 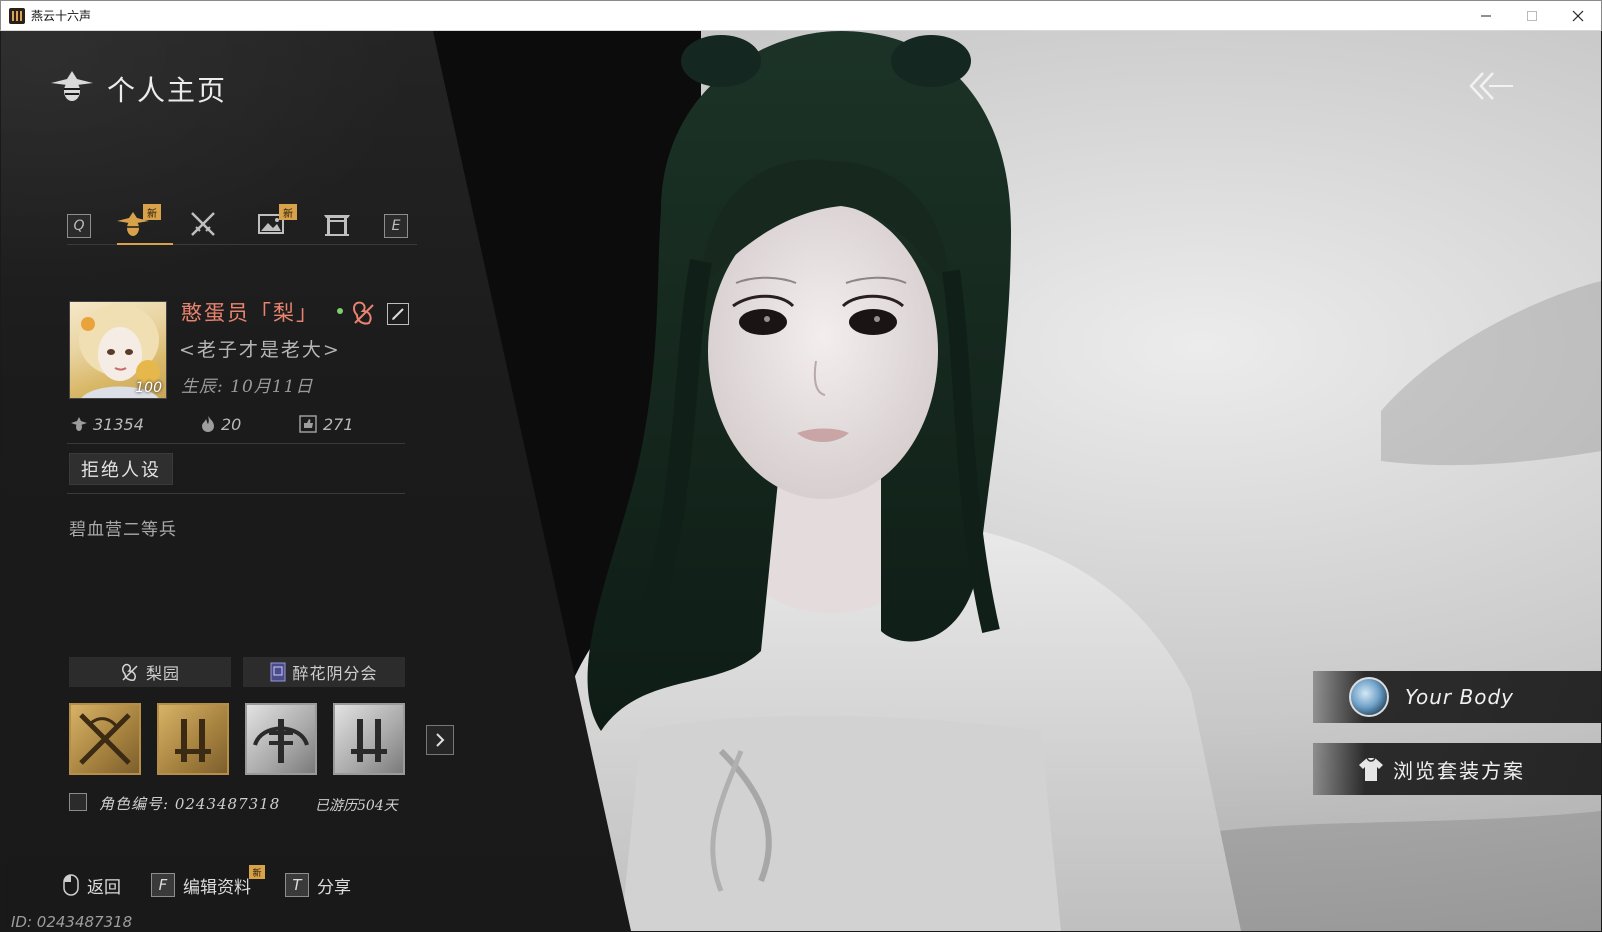 I want to click on crossed-swords-icon, so click(x=203, y=224).